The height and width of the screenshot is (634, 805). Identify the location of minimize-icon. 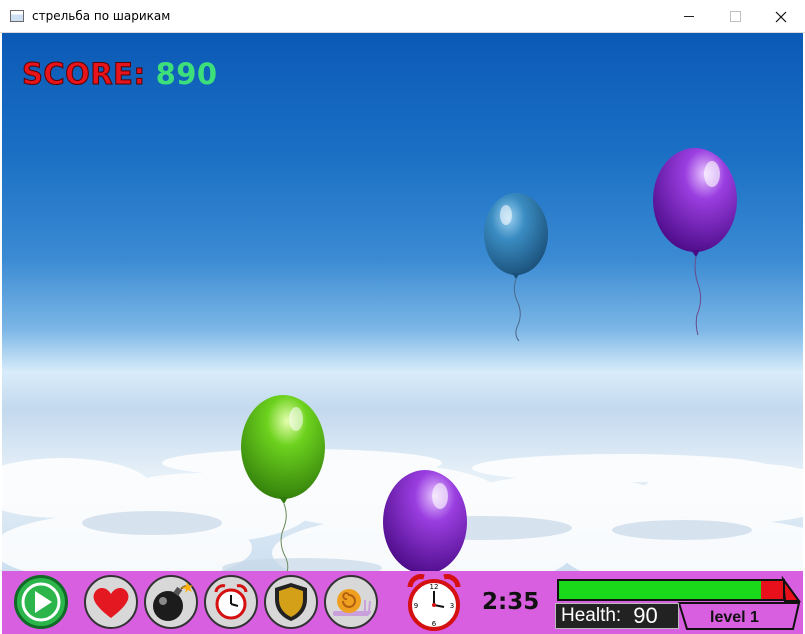
(689, 16).